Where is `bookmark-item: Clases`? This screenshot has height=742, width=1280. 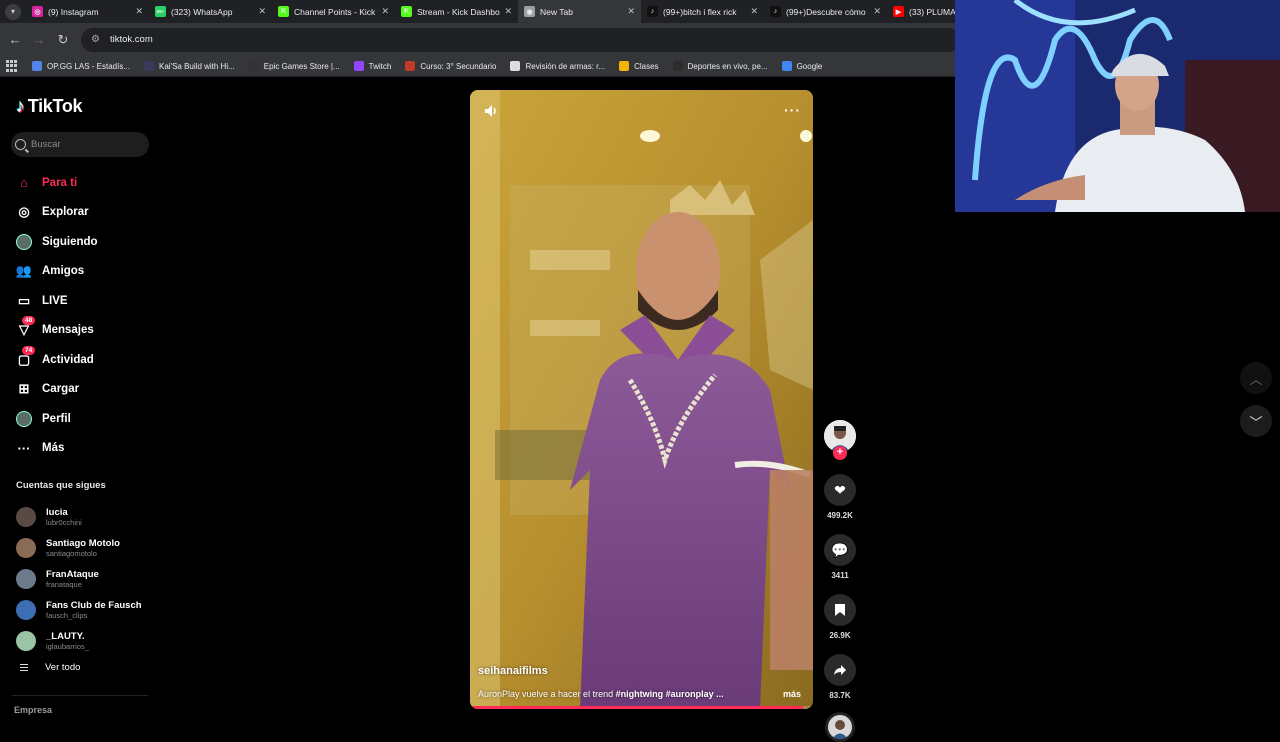 bookmark-item: Clases is located at coordinates (639, 66).